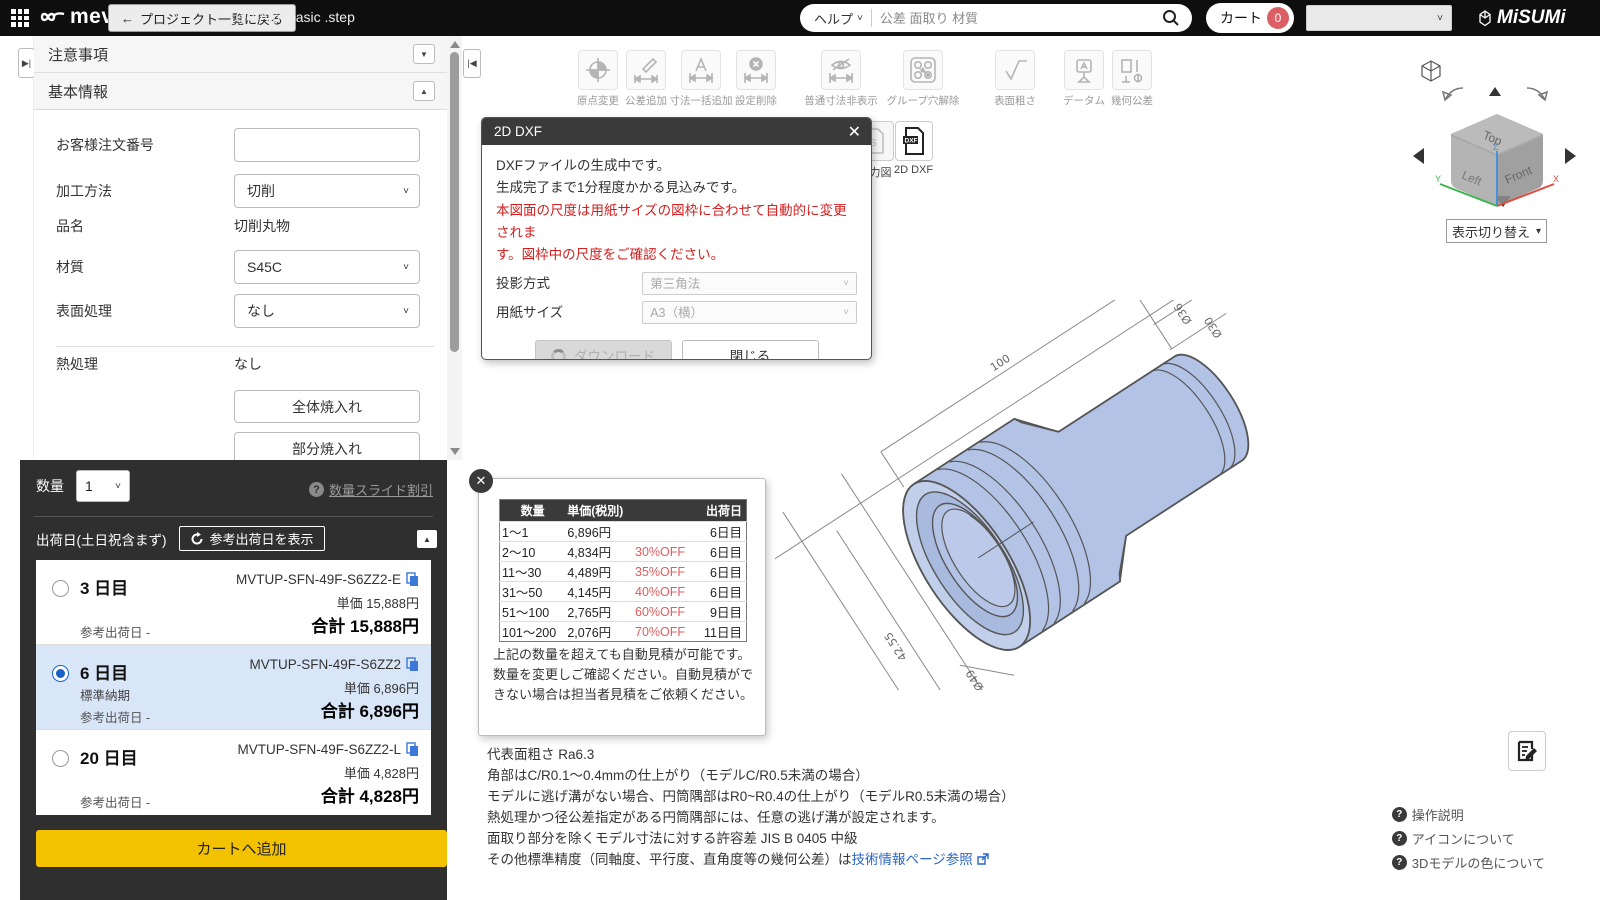 Image resolution: width=1600 pixels, height=900 pixels. I want to click on scroll-down-arrow, so click(455, 451).